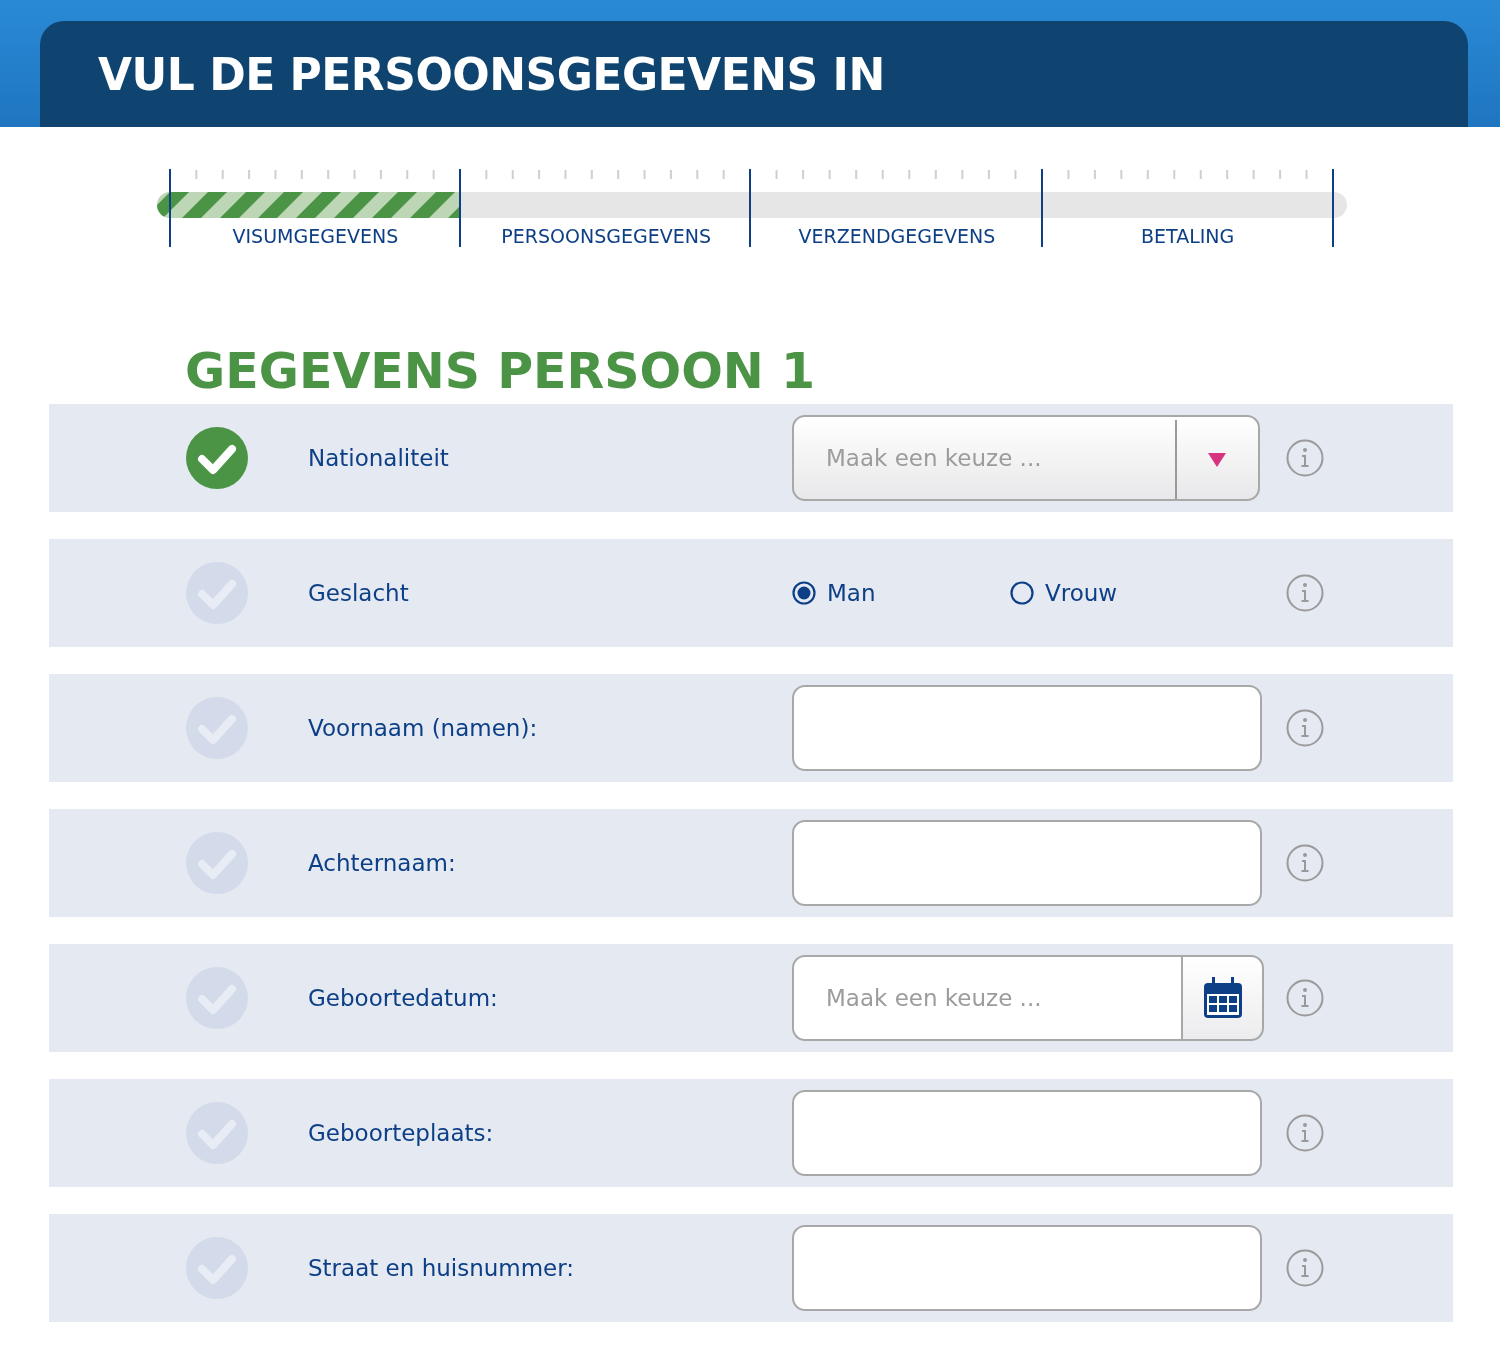 This screenshot has height=1354, width=1500. I want to click on calendar-button, so click(1222, 998).